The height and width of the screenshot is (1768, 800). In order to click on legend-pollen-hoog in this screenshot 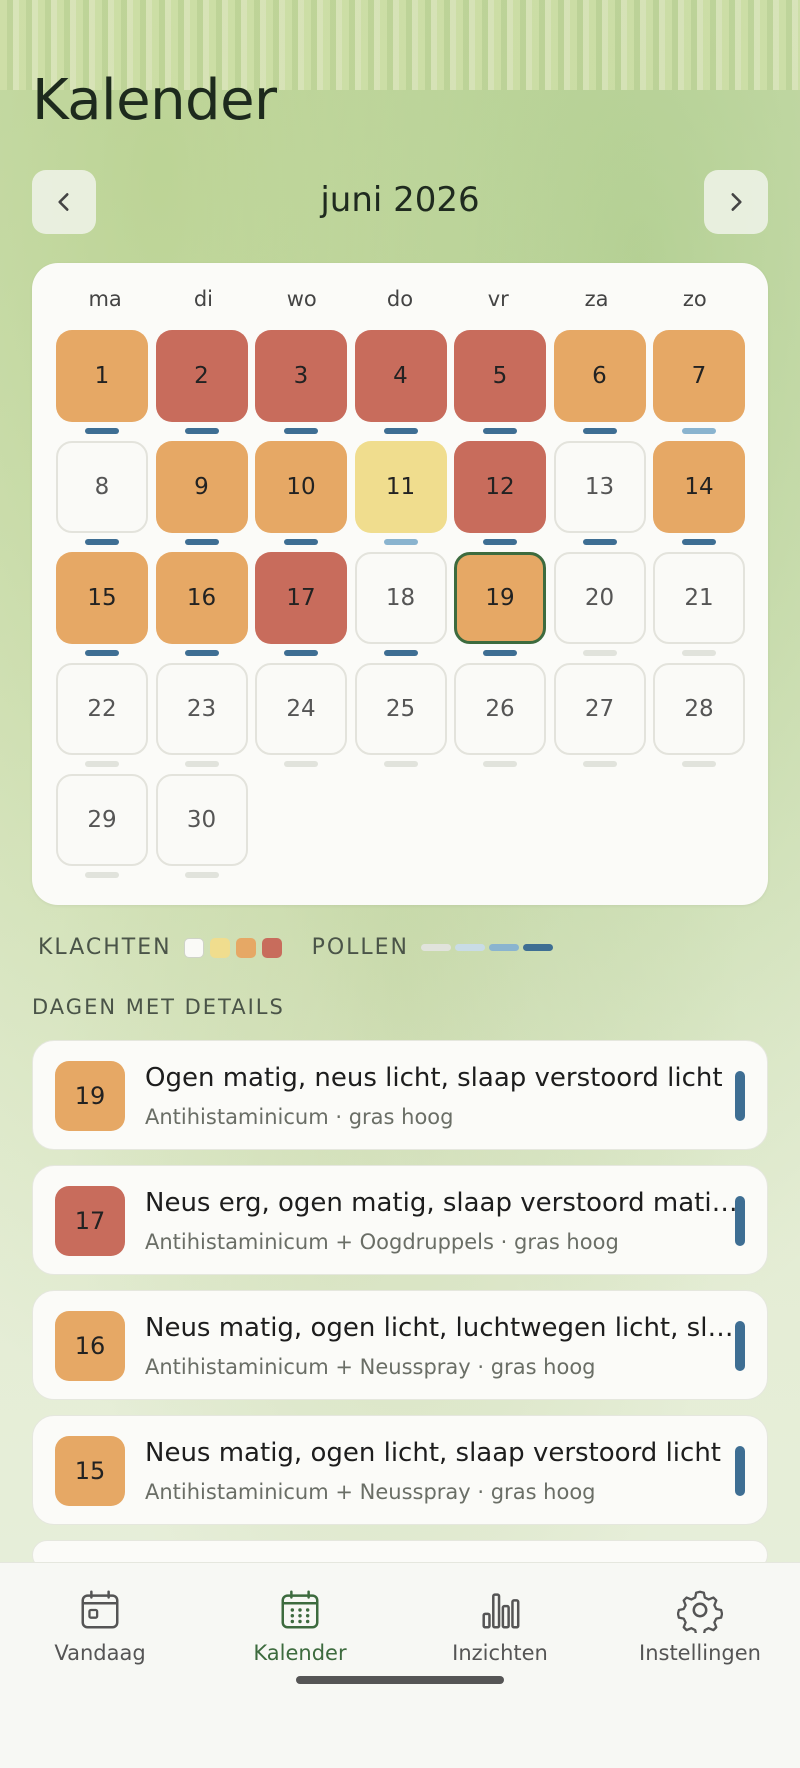, I will do `click(538, 947)`.